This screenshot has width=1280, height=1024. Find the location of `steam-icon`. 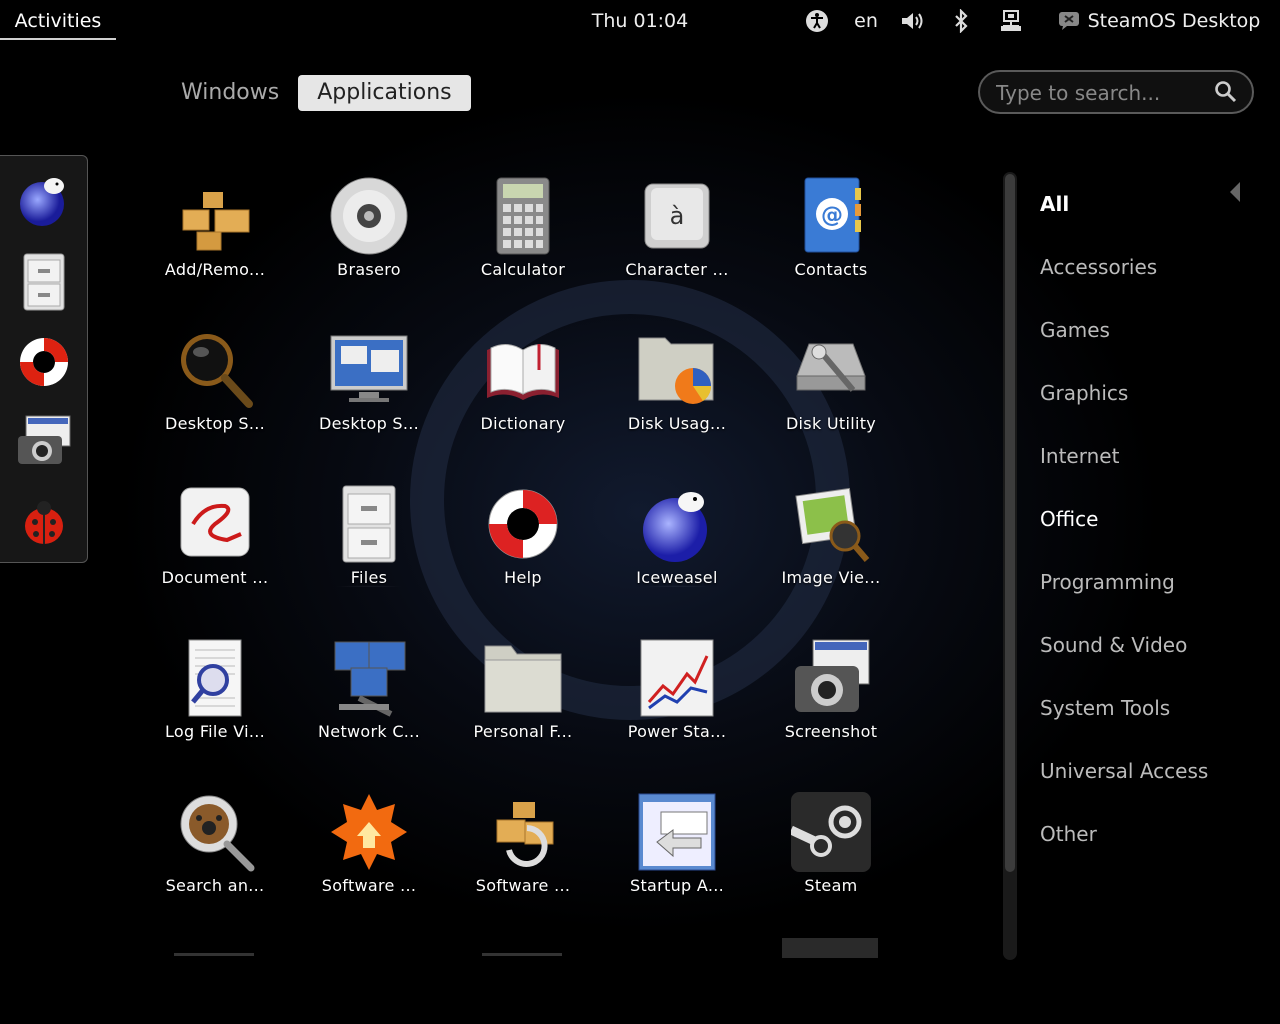

steam-icon is located at coordinates (831, 832).